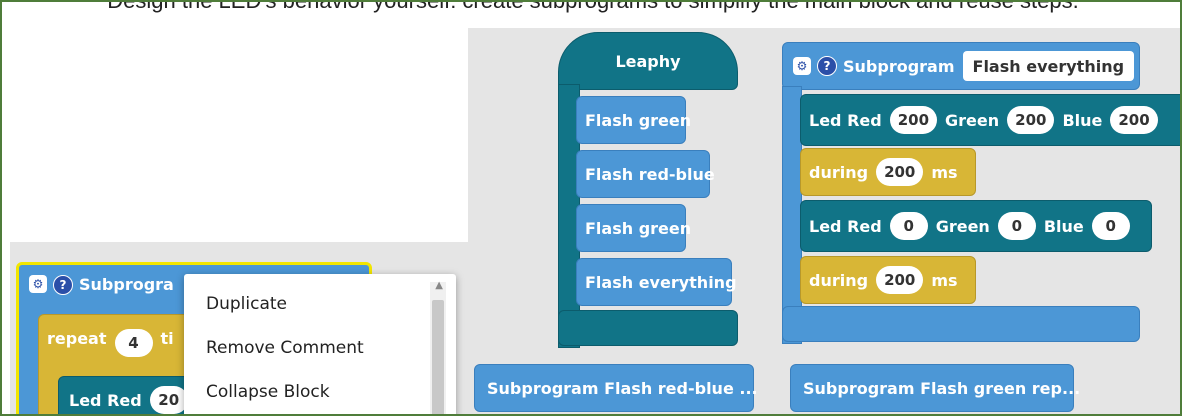 Image resolution: width=1182 pixels, height=416 pixels. I want to click on call-flash-red-blue: Flash red-blue, so click(645, 174).